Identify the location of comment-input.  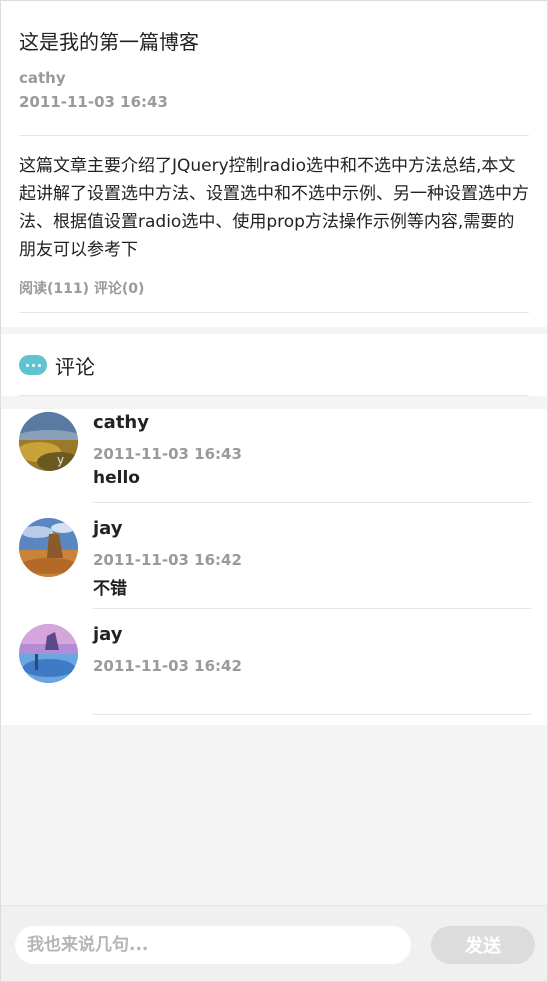
(213, 945).